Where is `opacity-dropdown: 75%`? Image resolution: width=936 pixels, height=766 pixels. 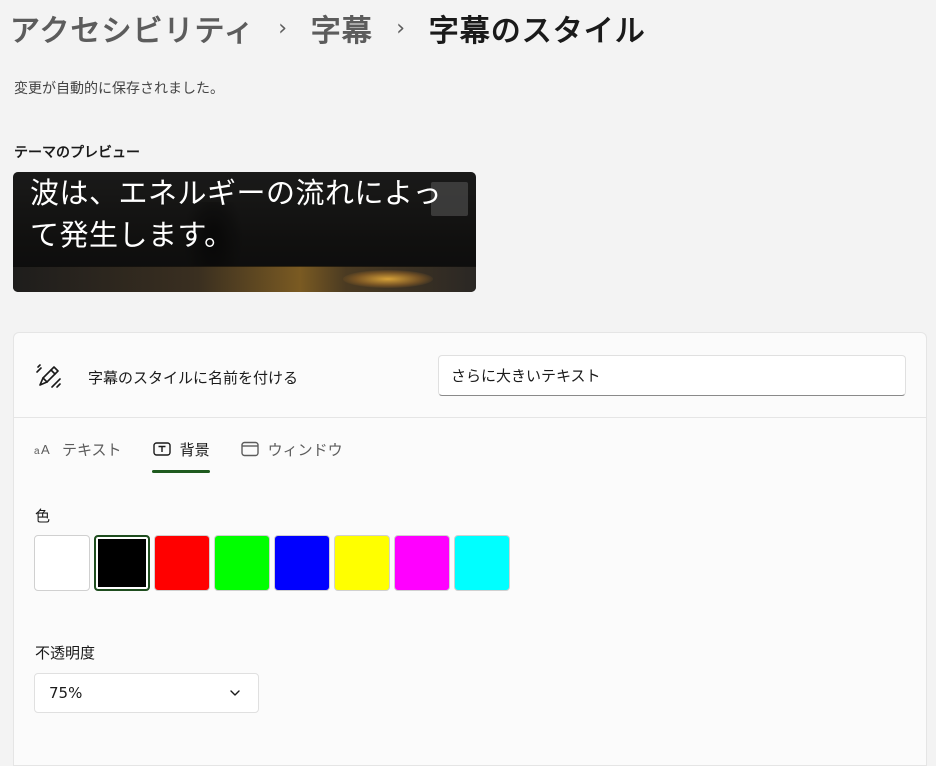
opacity-dropdown: 75% is located at coordinates (146, 693).